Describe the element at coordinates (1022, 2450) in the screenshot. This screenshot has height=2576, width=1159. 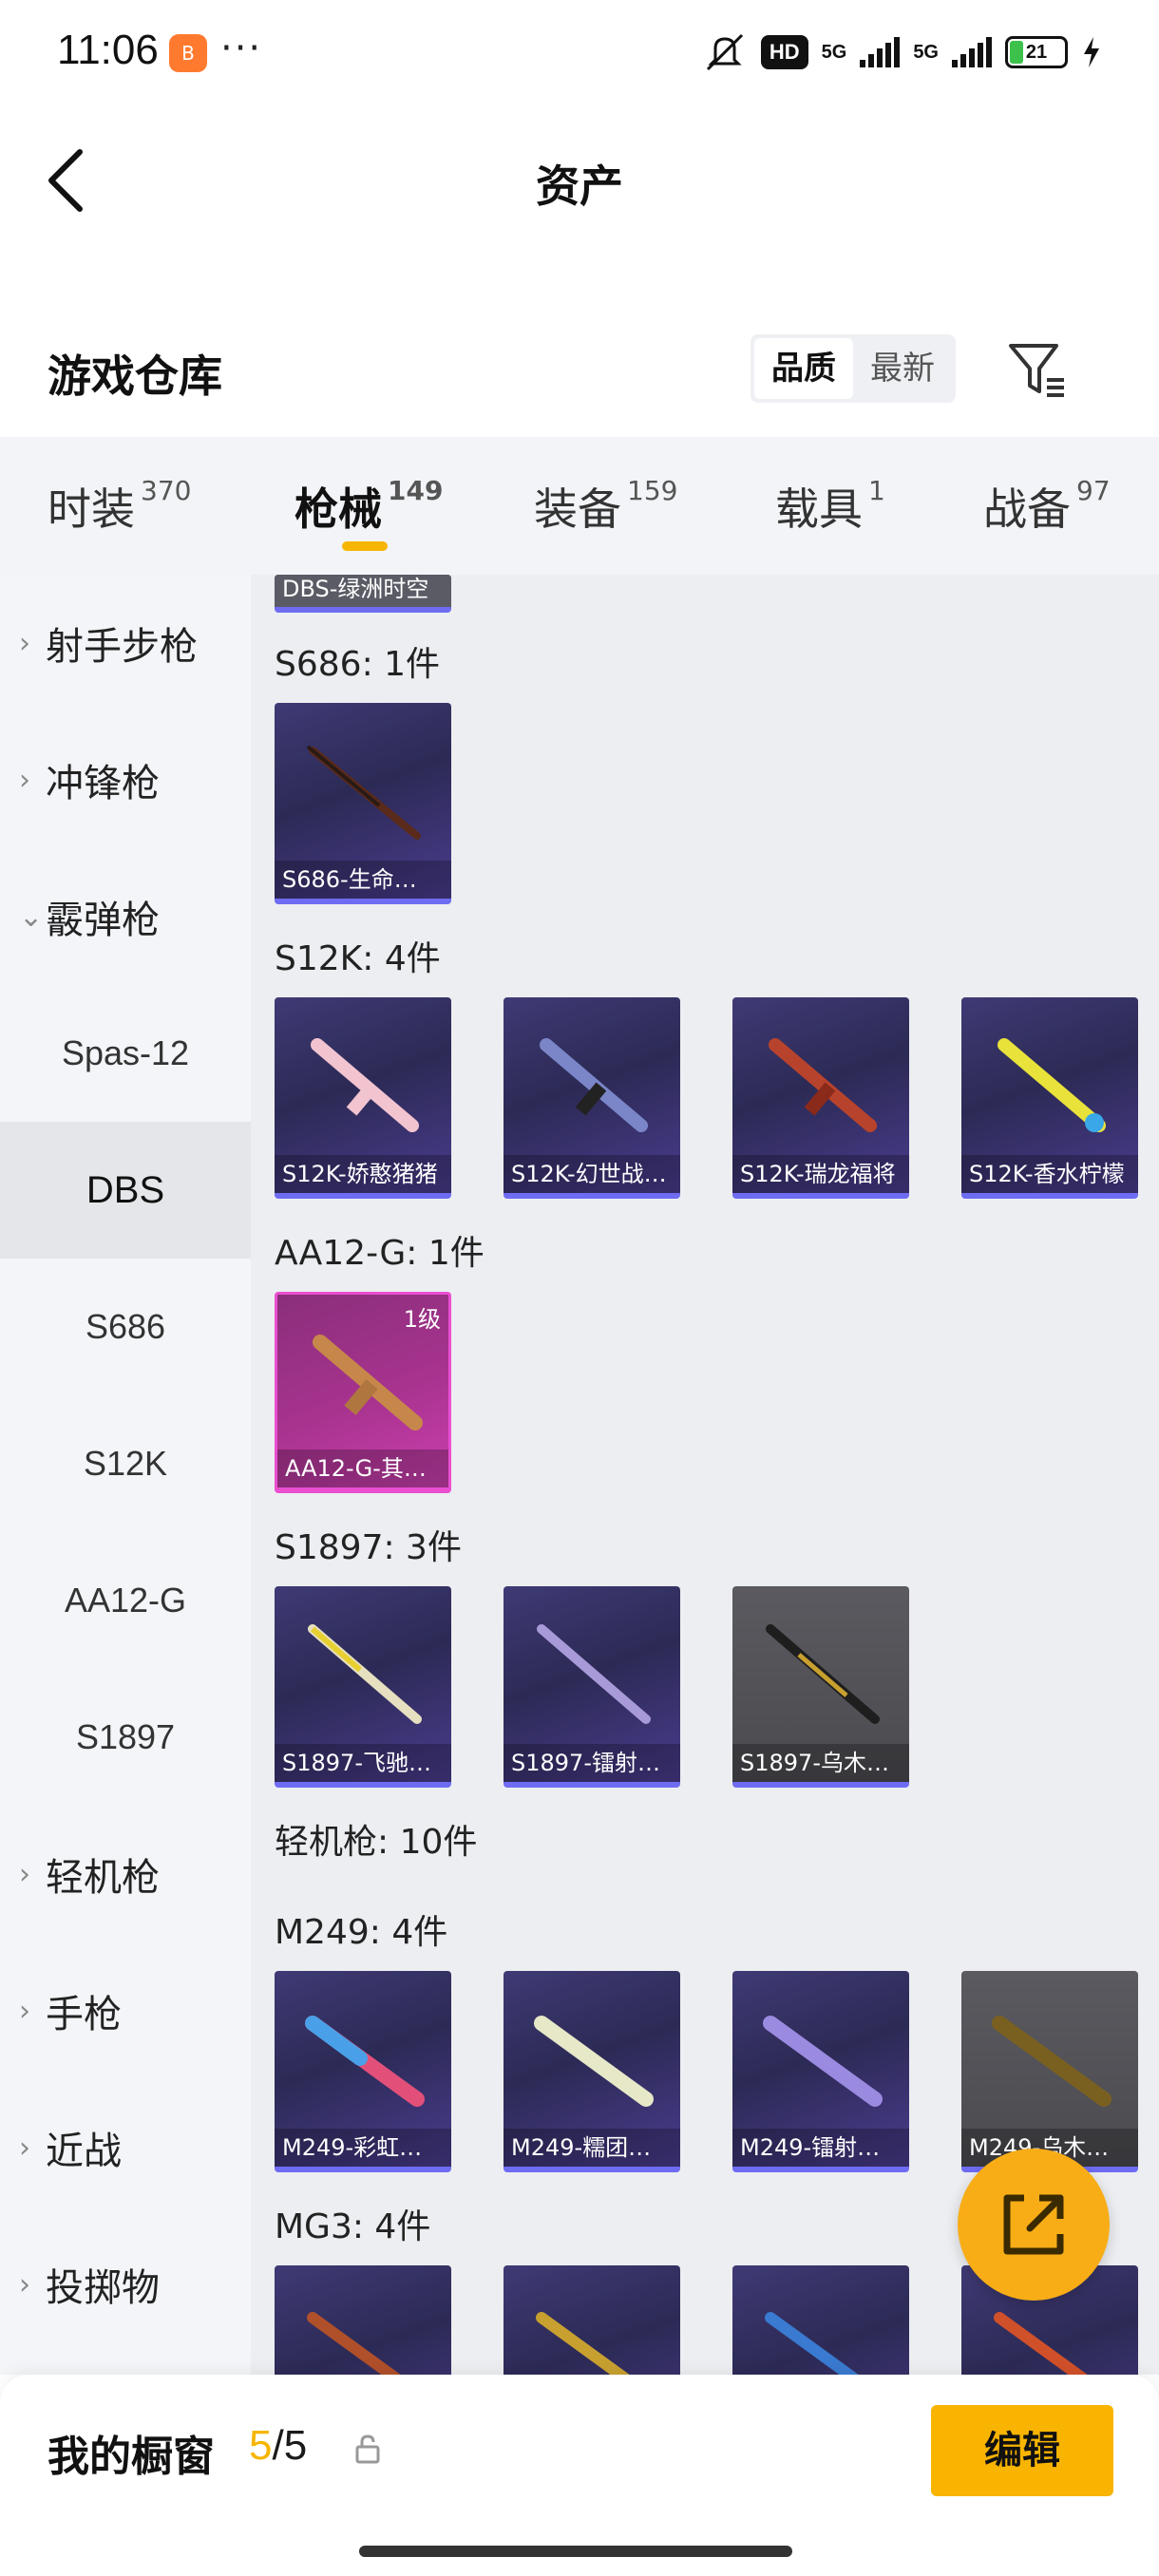
I see `edit-button: 编辑` at that location.